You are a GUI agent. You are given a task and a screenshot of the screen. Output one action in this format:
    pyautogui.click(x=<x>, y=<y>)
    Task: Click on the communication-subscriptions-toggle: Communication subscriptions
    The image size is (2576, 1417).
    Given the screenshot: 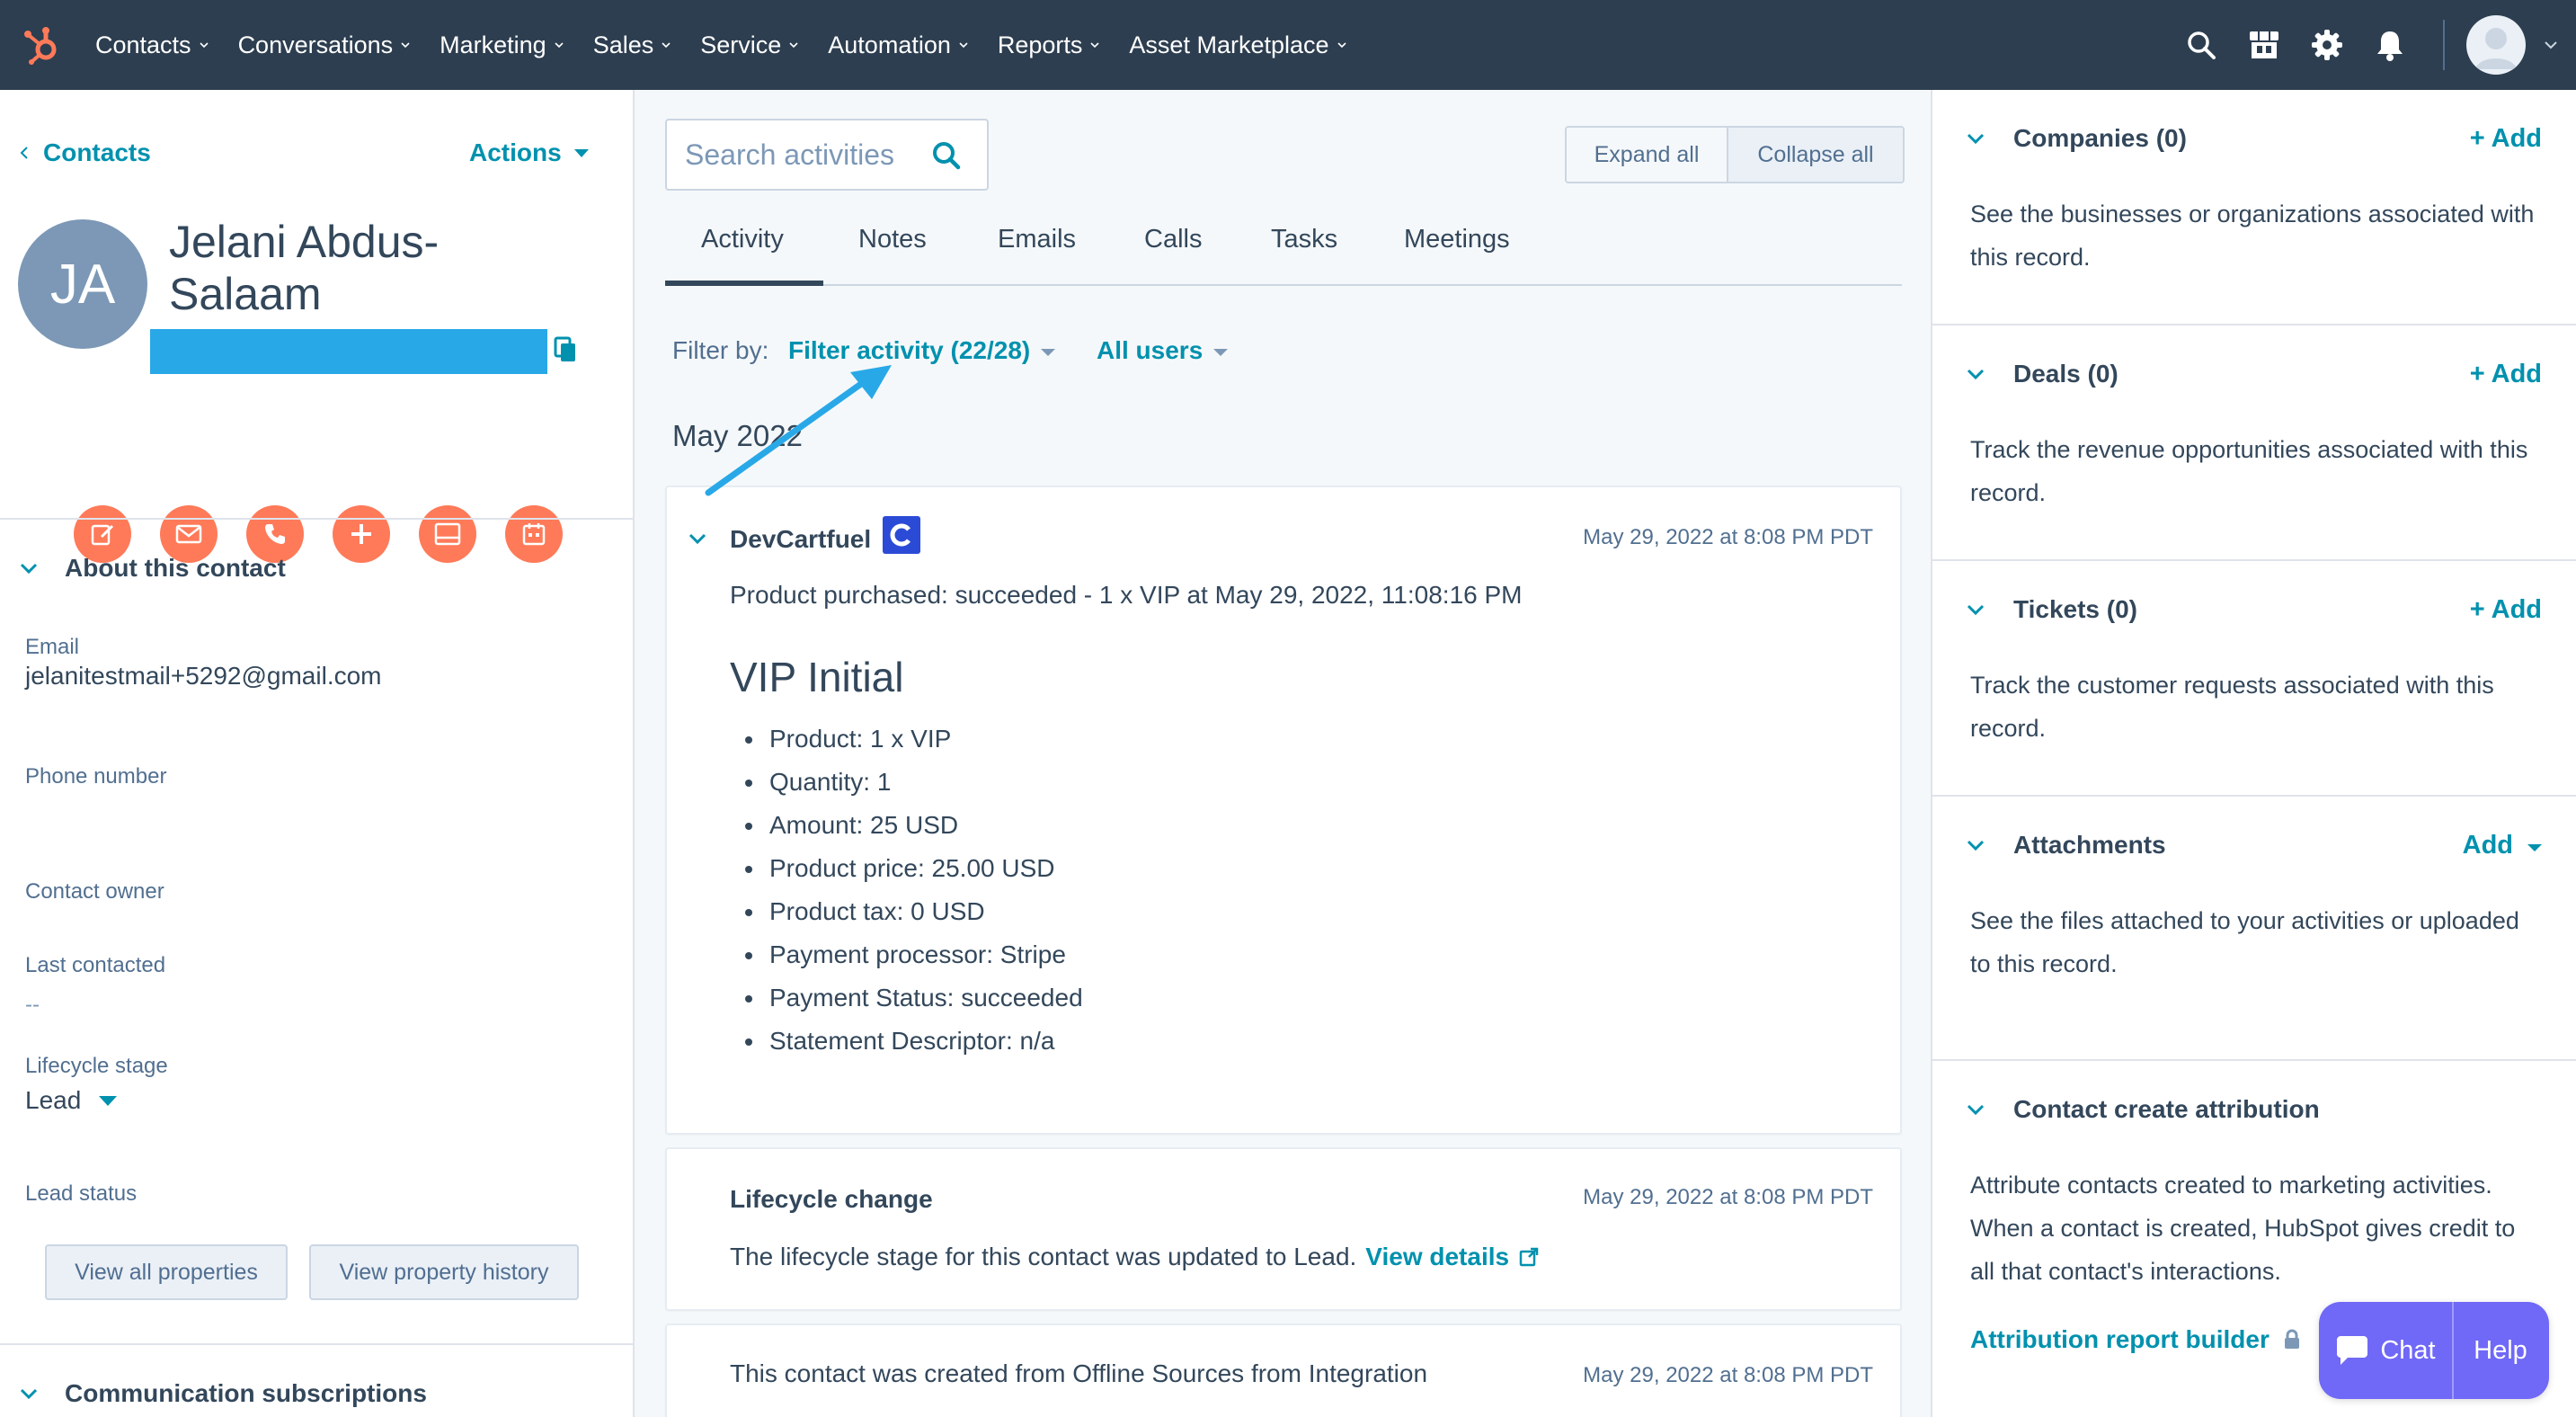 What is the action you would take?
    pyautogui.click(x=223, y=1394)
    